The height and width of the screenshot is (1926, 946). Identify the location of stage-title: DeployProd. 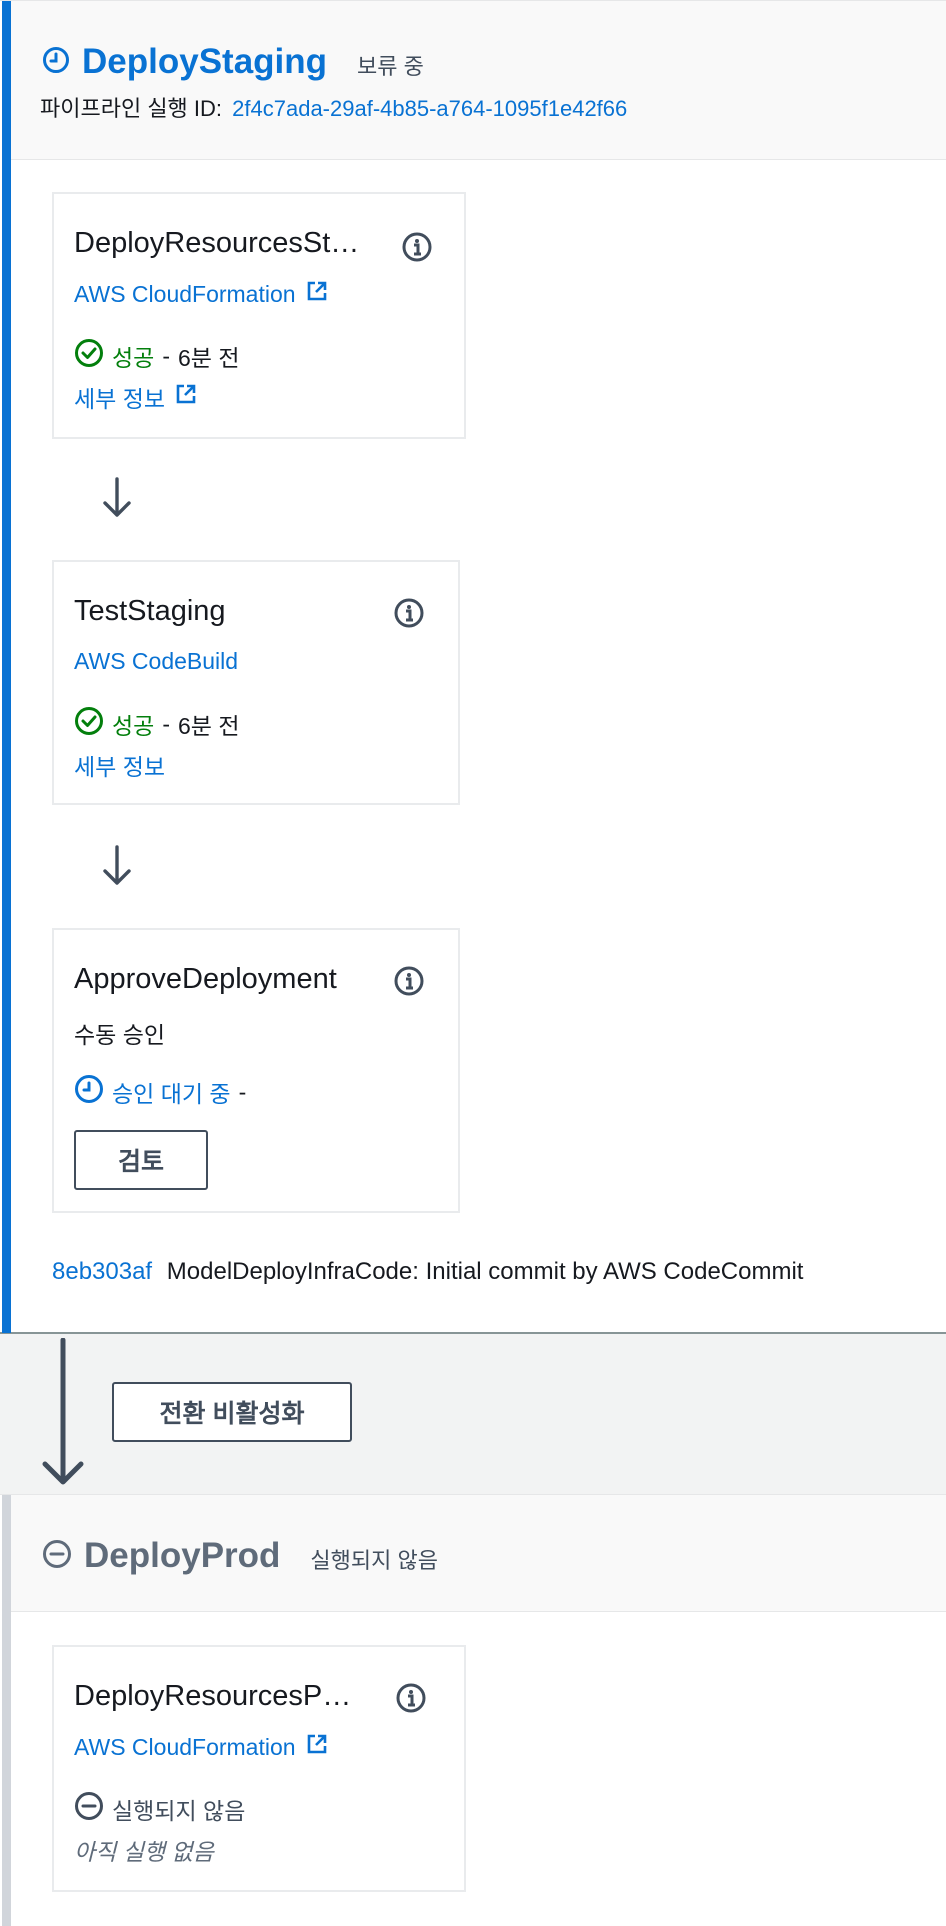
(182, 1556).